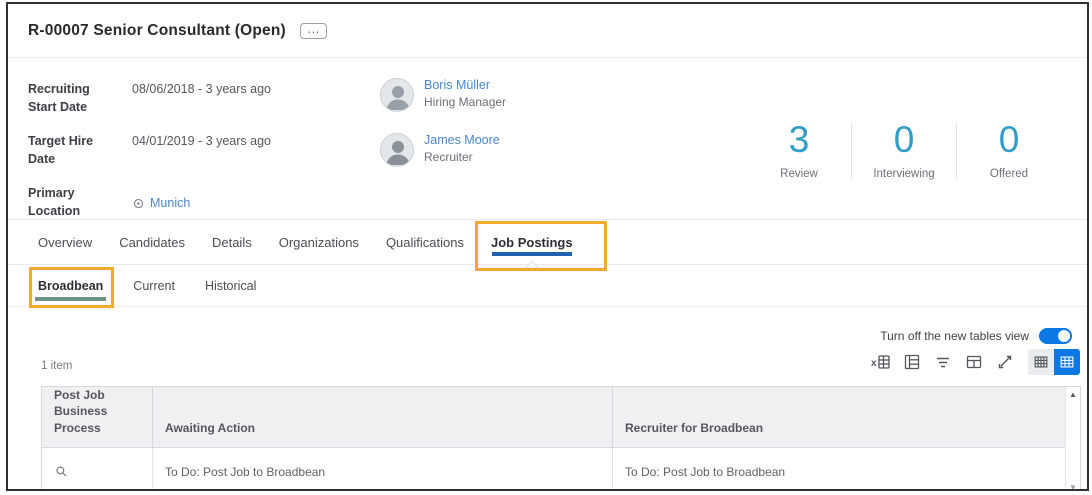 Image resolution: width=1092 pixels, height=495 pixels. I want to click on field-value: 08/06/2018 - 3 years ago, so click(201, 89).